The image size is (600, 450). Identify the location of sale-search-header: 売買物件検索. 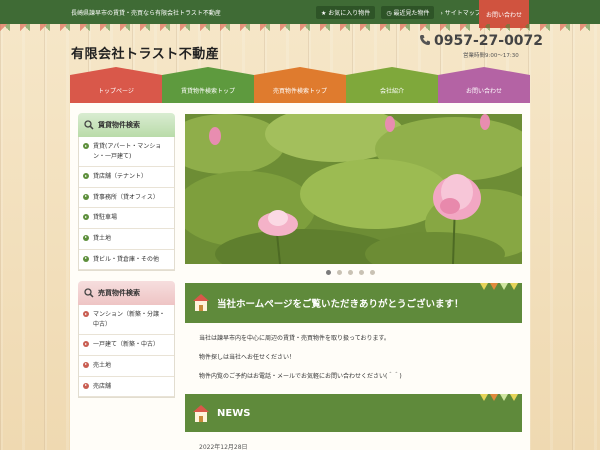
(126, 293).